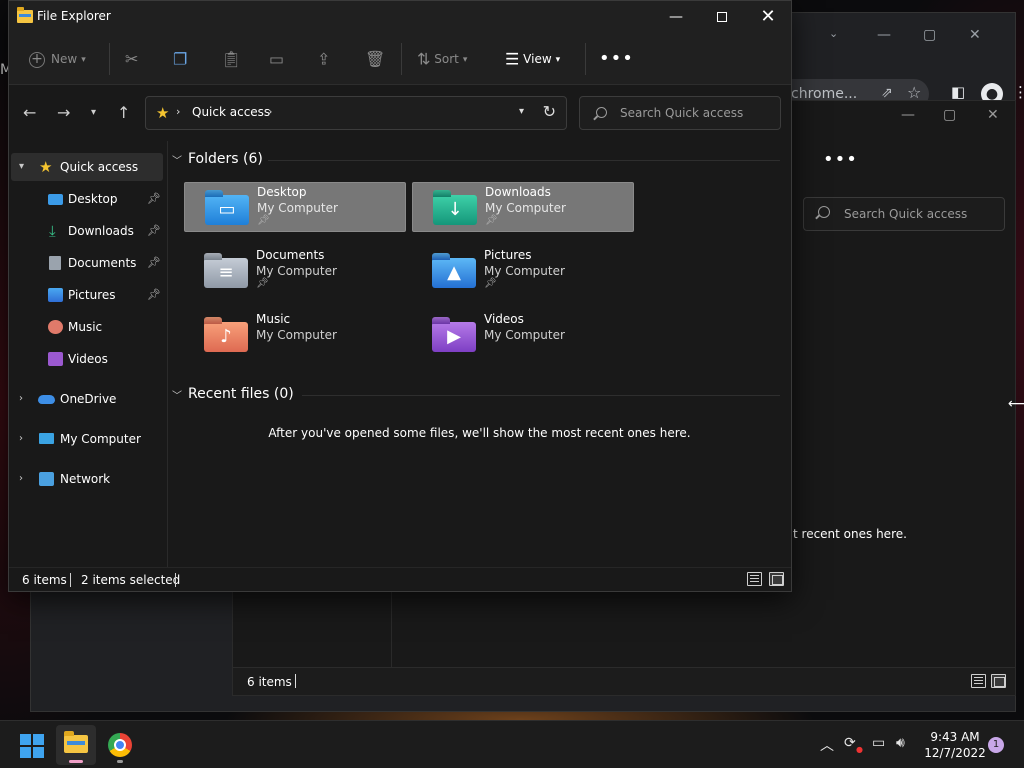  I want to click on nav-item-label: Videos, so click(88, 359).